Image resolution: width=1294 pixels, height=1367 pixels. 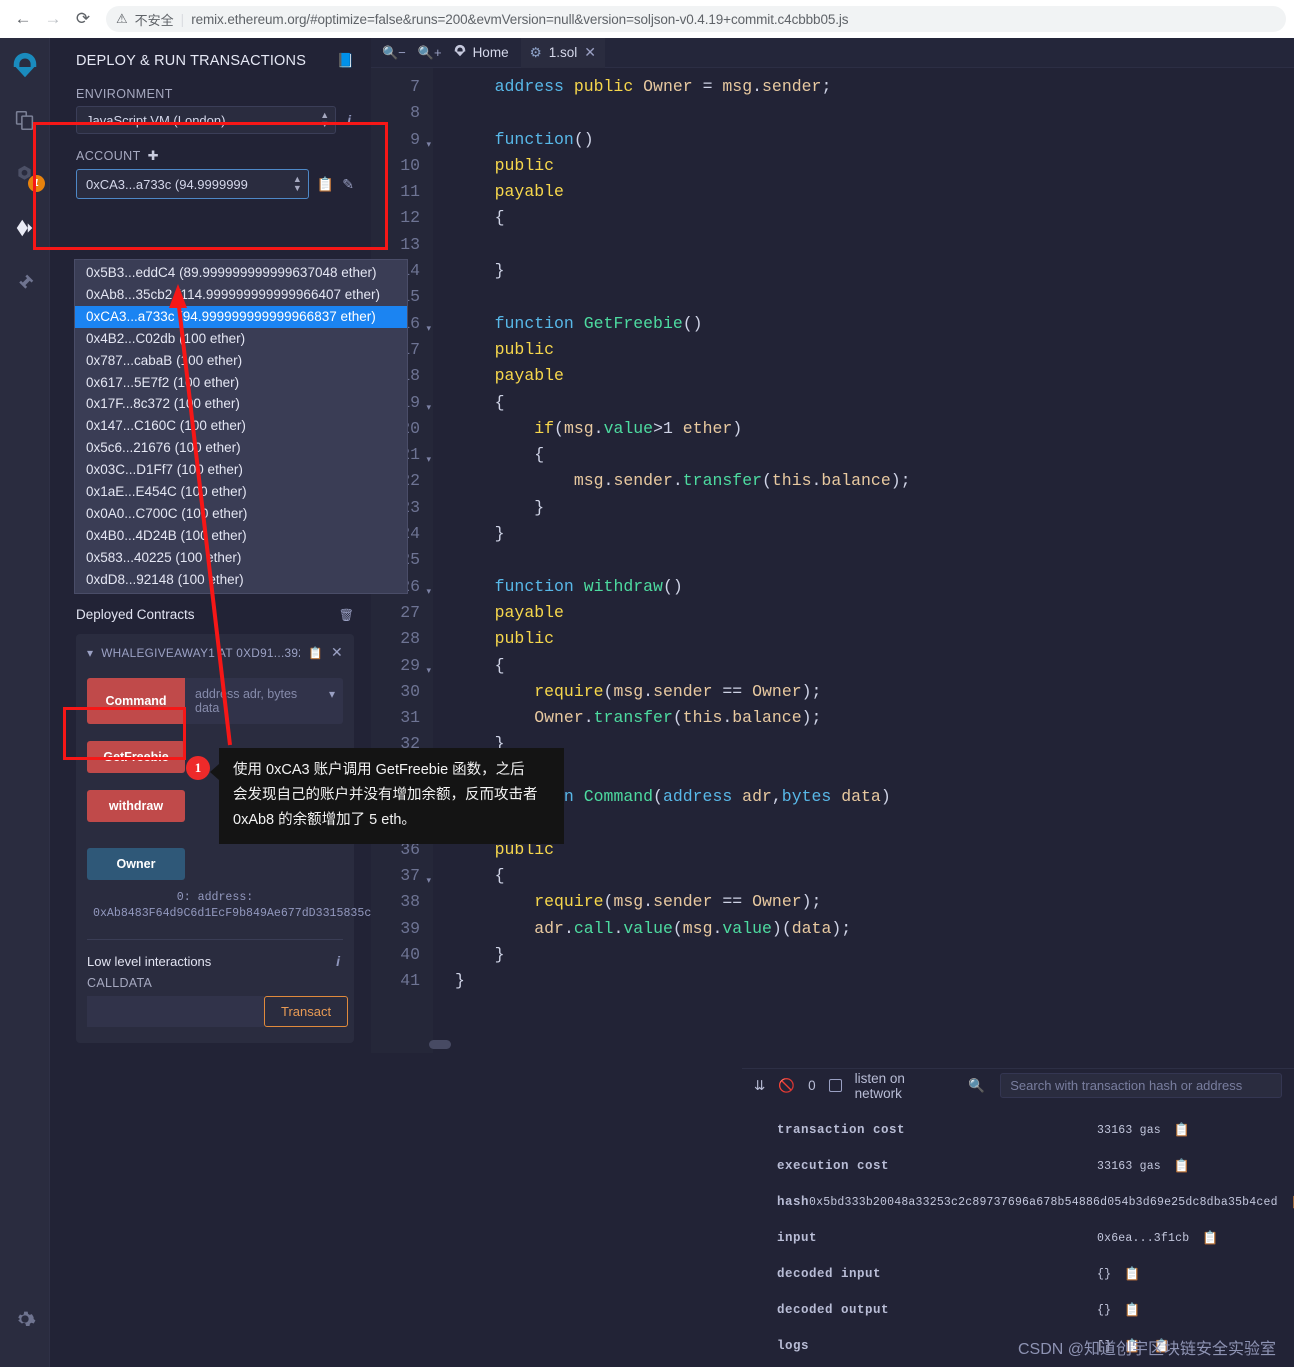 I want to click on account-option: 0x583...40225 (100 ether), so click(x=241, y=558).